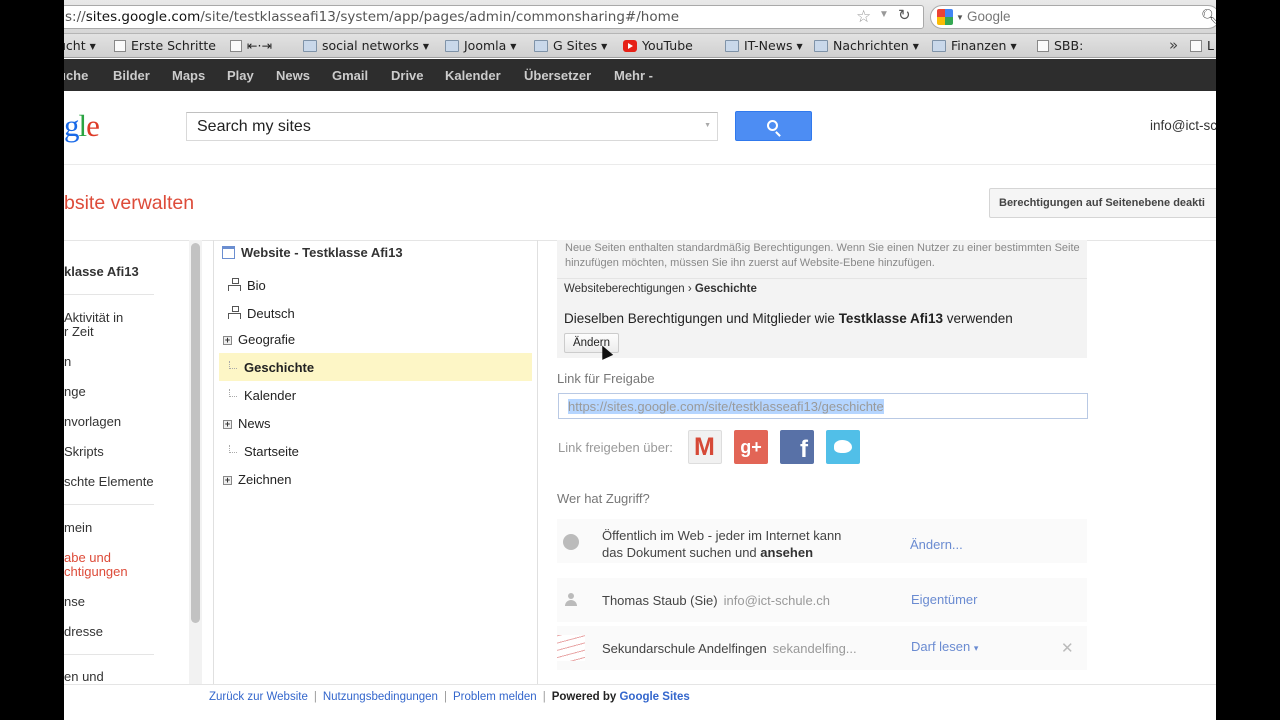 The height and width of the screenshot is (720, 1280). Describe the element at coordinates (71, 125) in the screenshot. I see `logo-letter: g` at that location.